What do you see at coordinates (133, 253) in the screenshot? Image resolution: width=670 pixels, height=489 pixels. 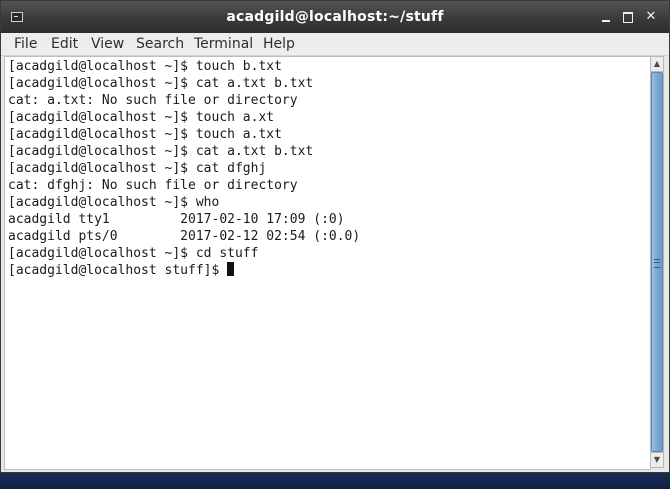 I see `terminal-line: [acadgild@localhost ~]$ cd stuff` at bounding box center [133, 253].